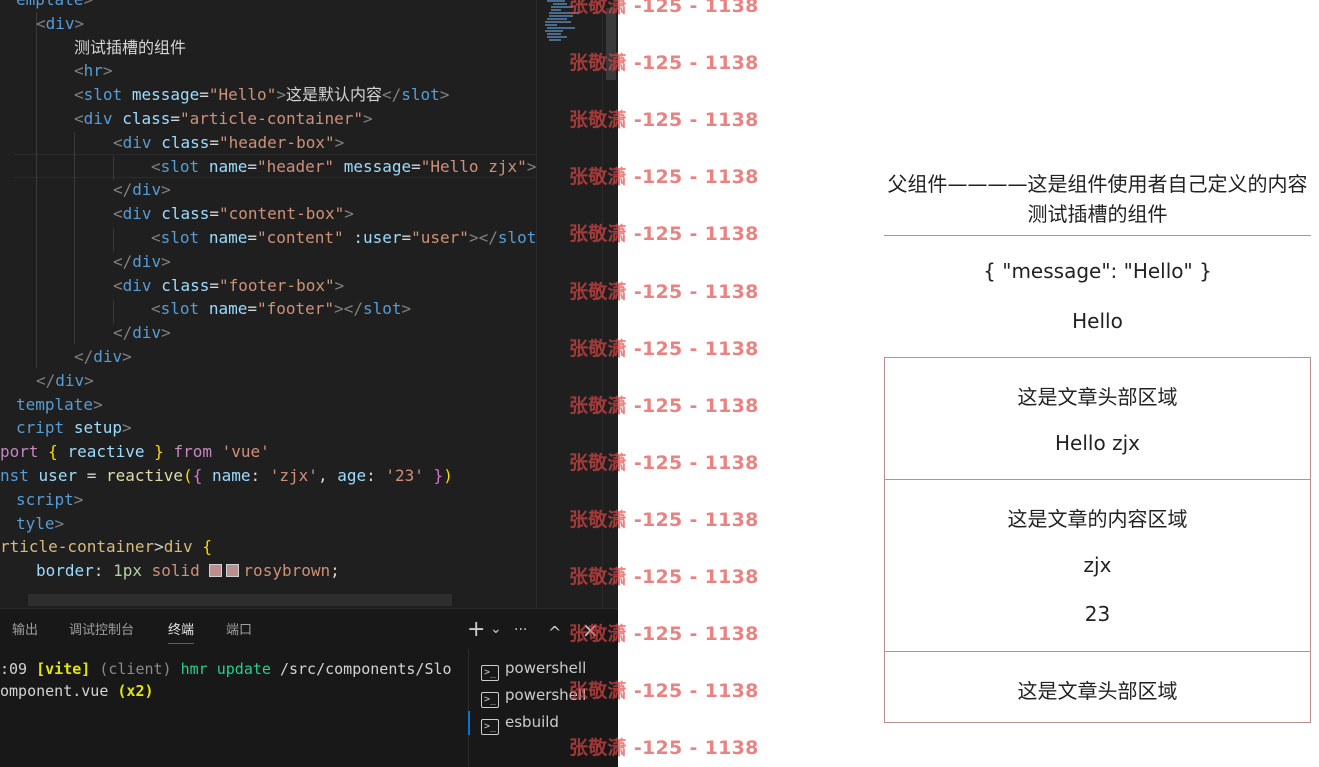 The image size is (1319, 767). What do you see at coordinates (192, 452) in the screenshot?
I see `code-token: from` at bounding box center [192, 452].